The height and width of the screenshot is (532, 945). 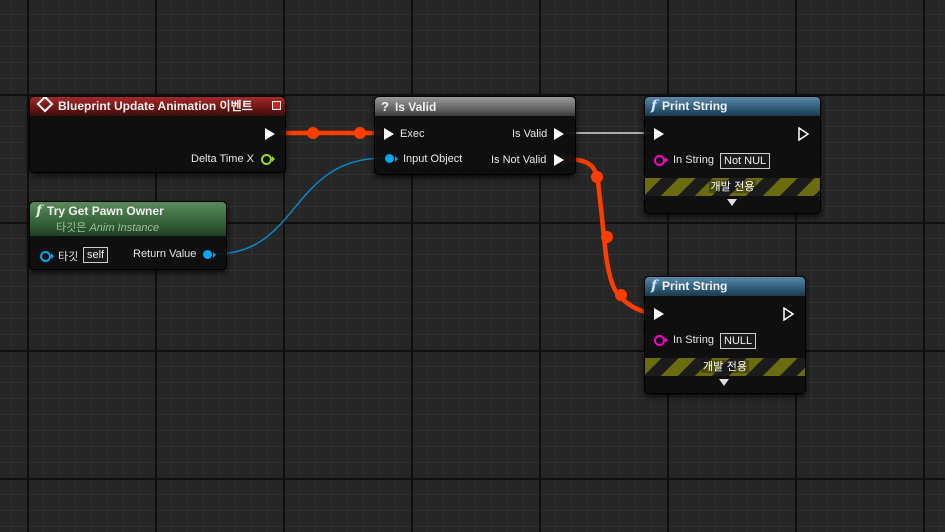 What do you see at coordinates (415, 107) in the screenshot?
I see `node-title: Is Valid` at bounding box center [415, 107].